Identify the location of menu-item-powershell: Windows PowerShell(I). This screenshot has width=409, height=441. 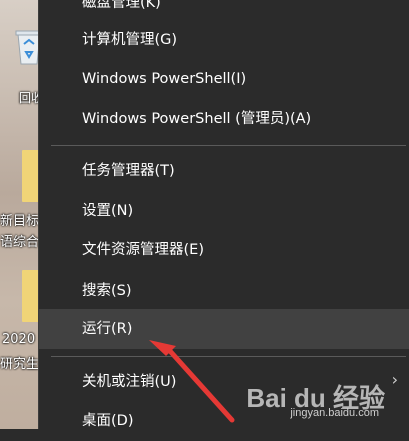
(224, 79).